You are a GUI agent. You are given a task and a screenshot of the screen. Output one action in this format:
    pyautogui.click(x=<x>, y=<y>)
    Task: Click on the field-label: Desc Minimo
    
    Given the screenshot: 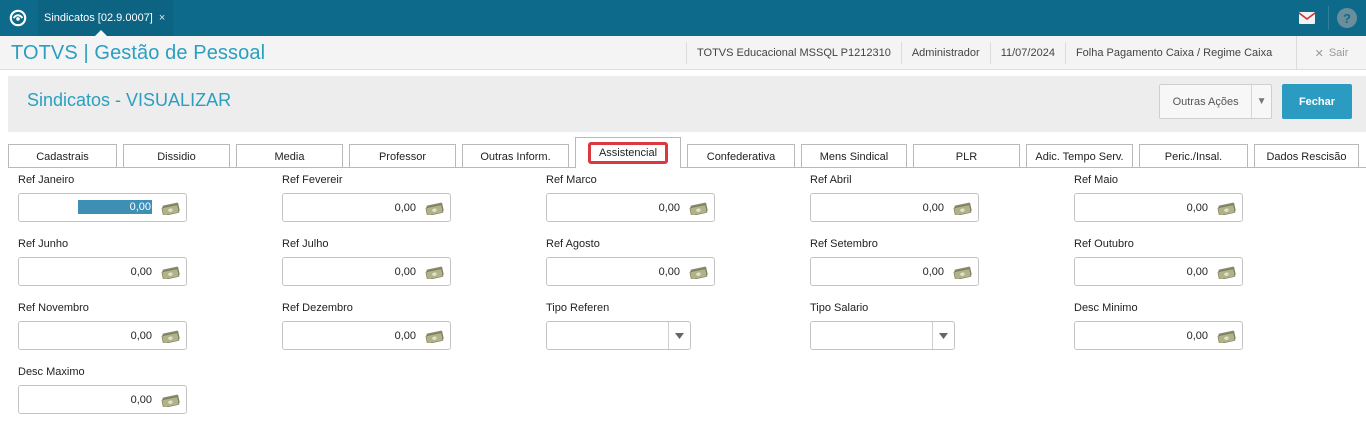 What is the action you would take?
    pyautogui.click(x=1106, y=308)
    